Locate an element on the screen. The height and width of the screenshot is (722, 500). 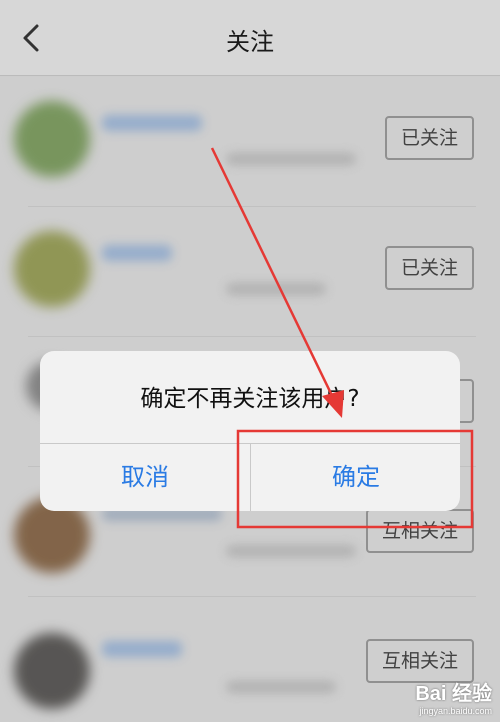
dialog-message: 确定不再关注该用户? is located at coordinates (250, 399).